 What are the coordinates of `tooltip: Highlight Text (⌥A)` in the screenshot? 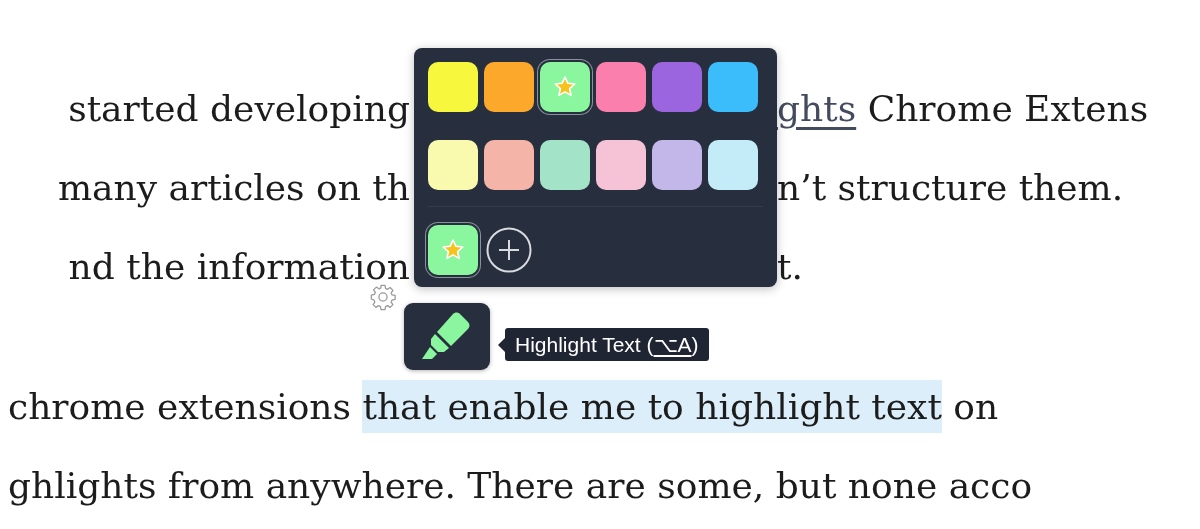 It's located at (607, 344).